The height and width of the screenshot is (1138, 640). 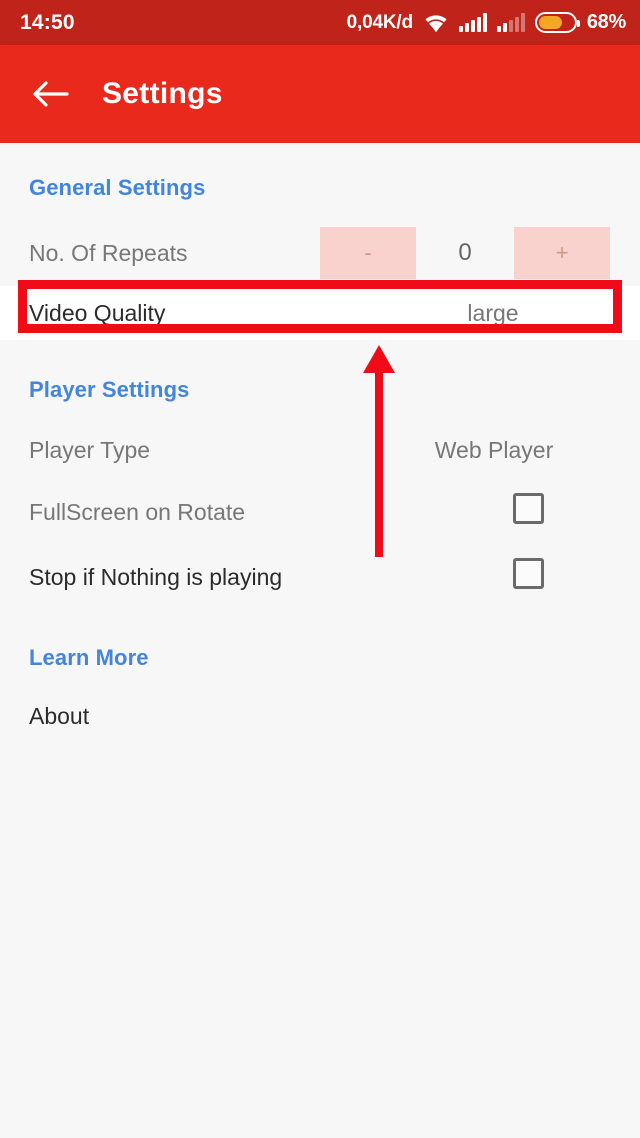 I want to click on fullscreen-on-rotate-checkbox, so click(x=528, y=508).